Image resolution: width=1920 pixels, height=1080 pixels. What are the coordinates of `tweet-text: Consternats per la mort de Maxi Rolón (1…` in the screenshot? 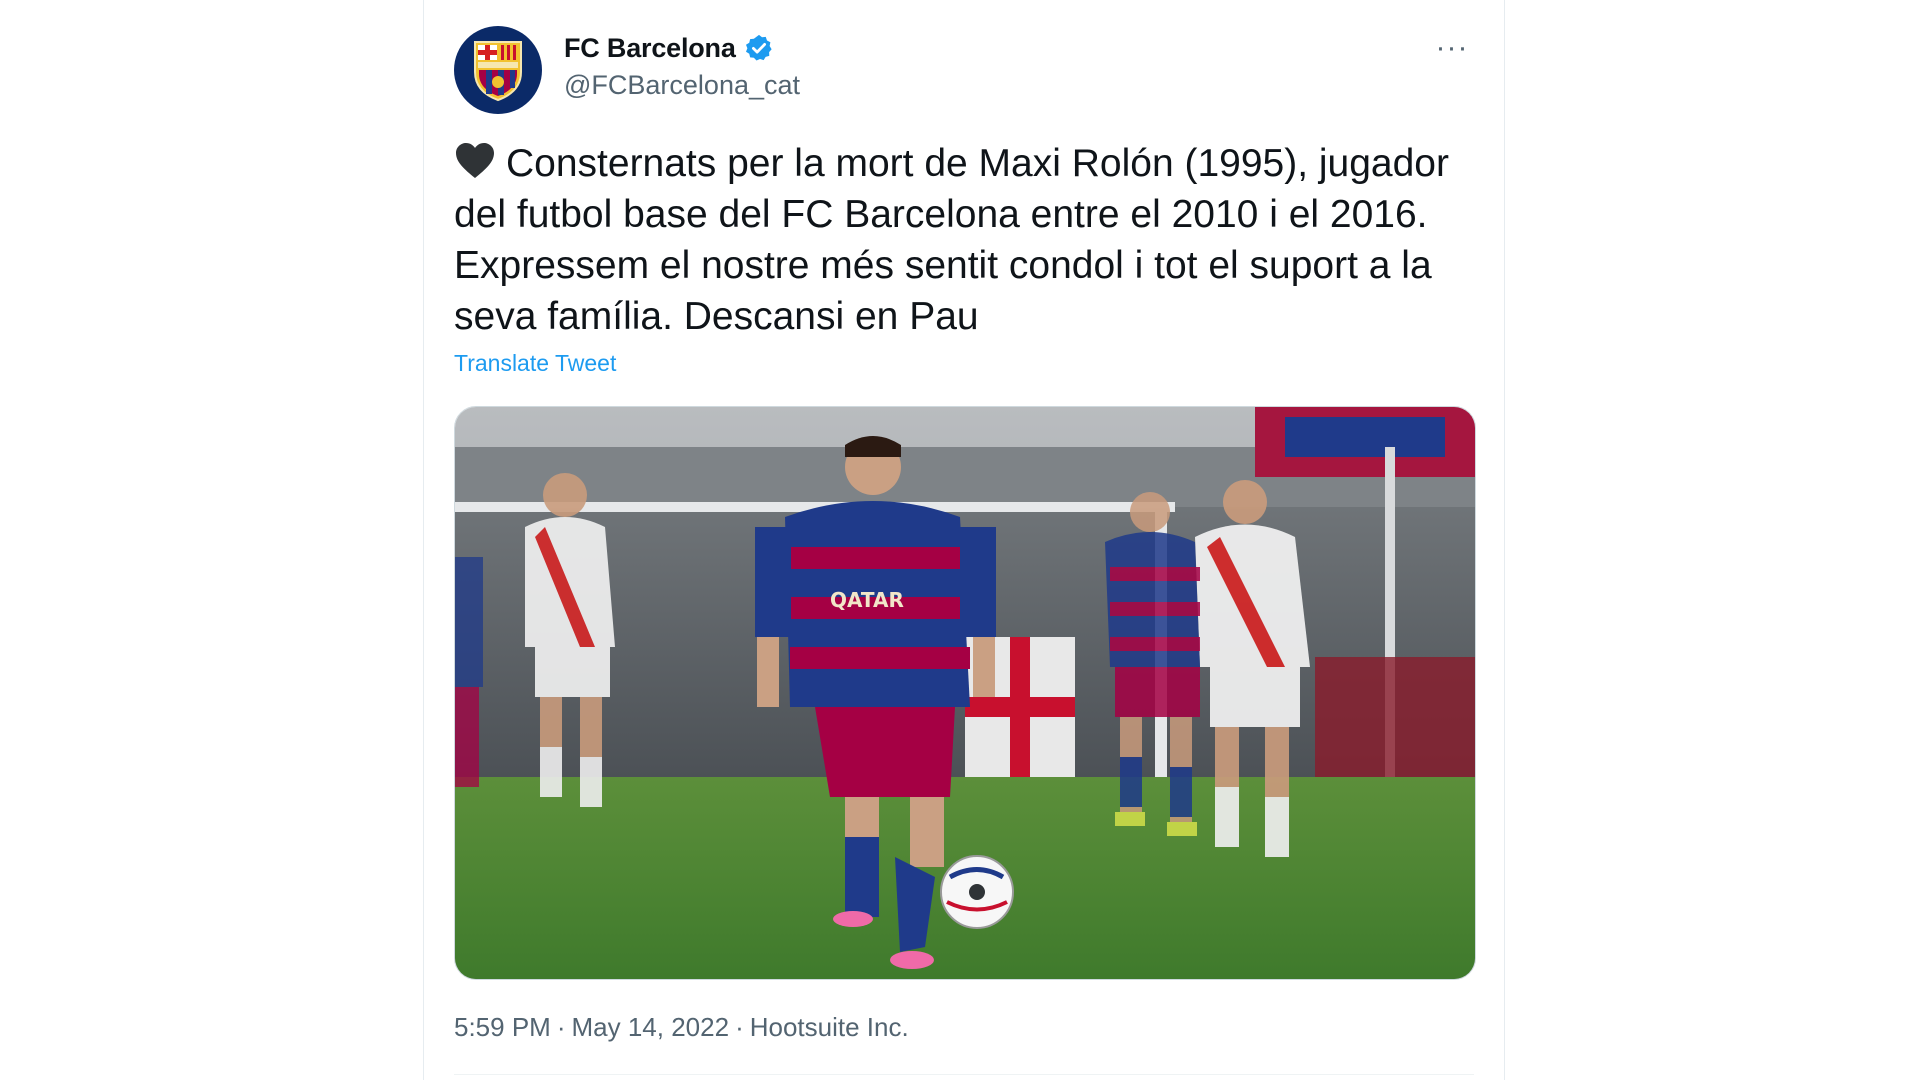 It's located at (969, 240).